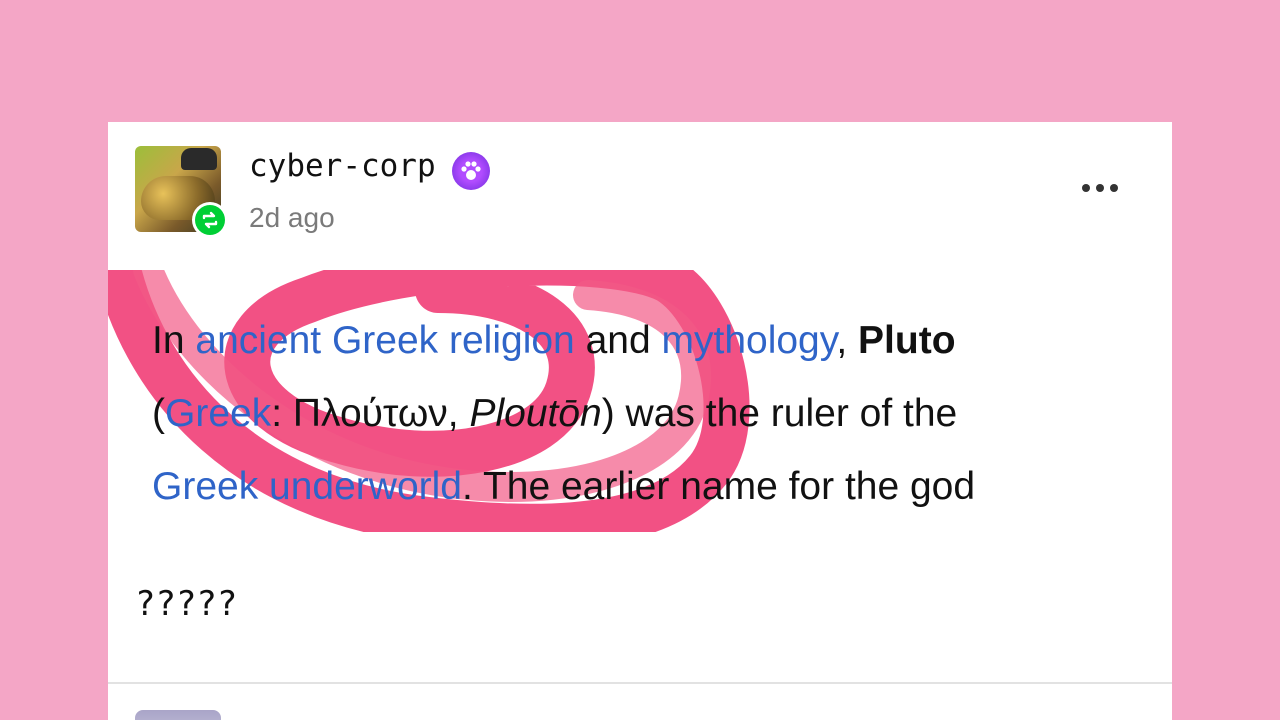  Describe the element at coordinates (471, 171) in the screenshot. I see `paw-badge-icon` at that location.